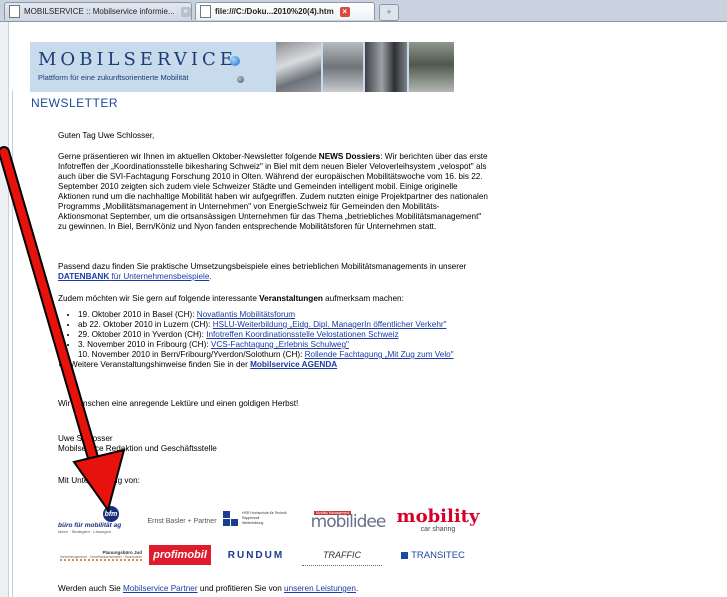 Image resolution: width=727 pixels, height=597 pixels. What do you see at coordinates (240, 79) in the screenshot?
I see `logo-dot-small-icon` at bounding box center [240, 79].